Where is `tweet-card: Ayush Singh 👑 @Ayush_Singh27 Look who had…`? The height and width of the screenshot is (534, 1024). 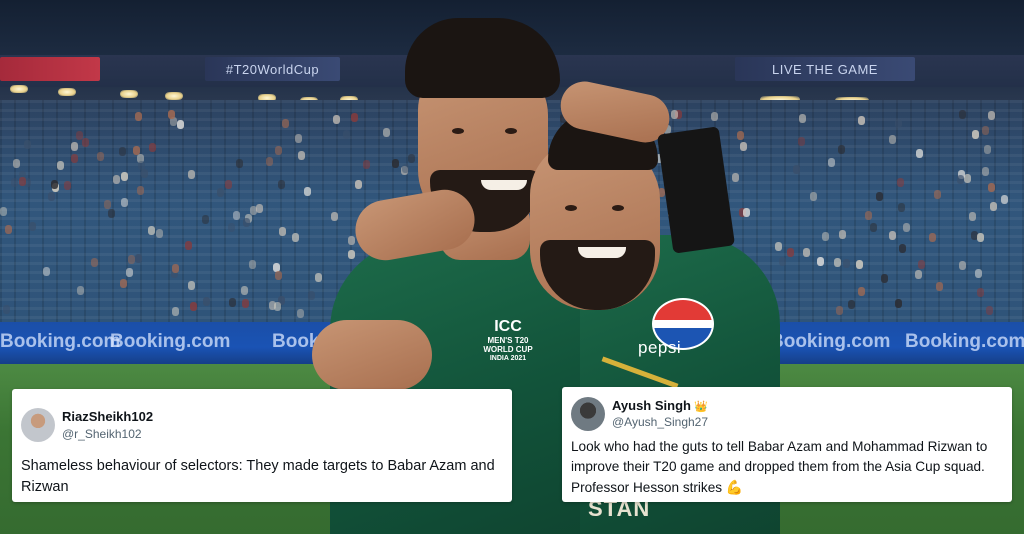
tweet-card: Ayush Singh 👑 @Ayush_Singh27 Look who had… is located at coordinates (787, 444).